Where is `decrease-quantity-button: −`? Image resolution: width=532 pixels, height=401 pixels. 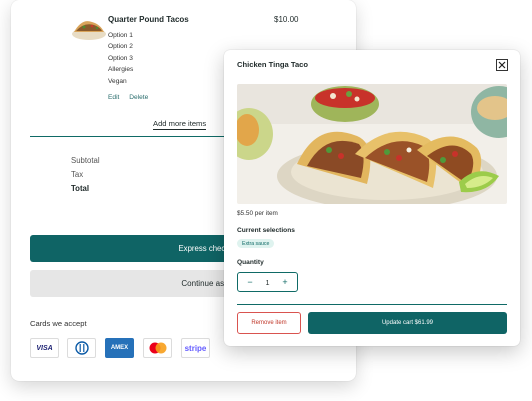
decrease-quantity-button: − is located at coordinates (250, 282).